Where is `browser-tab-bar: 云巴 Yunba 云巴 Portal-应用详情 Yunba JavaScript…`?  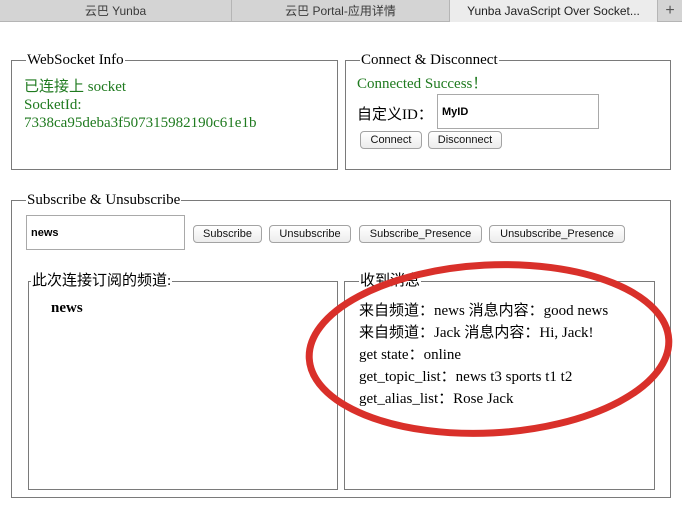 browser-tab-bar: 云巴 Yunba 云巴 Portal-应用详情 Yunba JavaScript… is located at coordinates (341, 11).